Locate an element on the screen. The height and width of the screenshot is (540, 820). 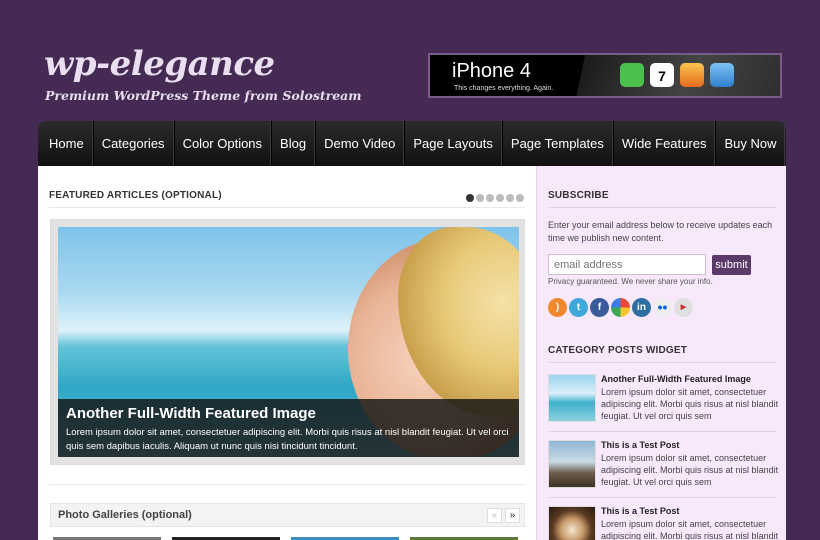
nav-home: Home is located at coordinates (65, 143).